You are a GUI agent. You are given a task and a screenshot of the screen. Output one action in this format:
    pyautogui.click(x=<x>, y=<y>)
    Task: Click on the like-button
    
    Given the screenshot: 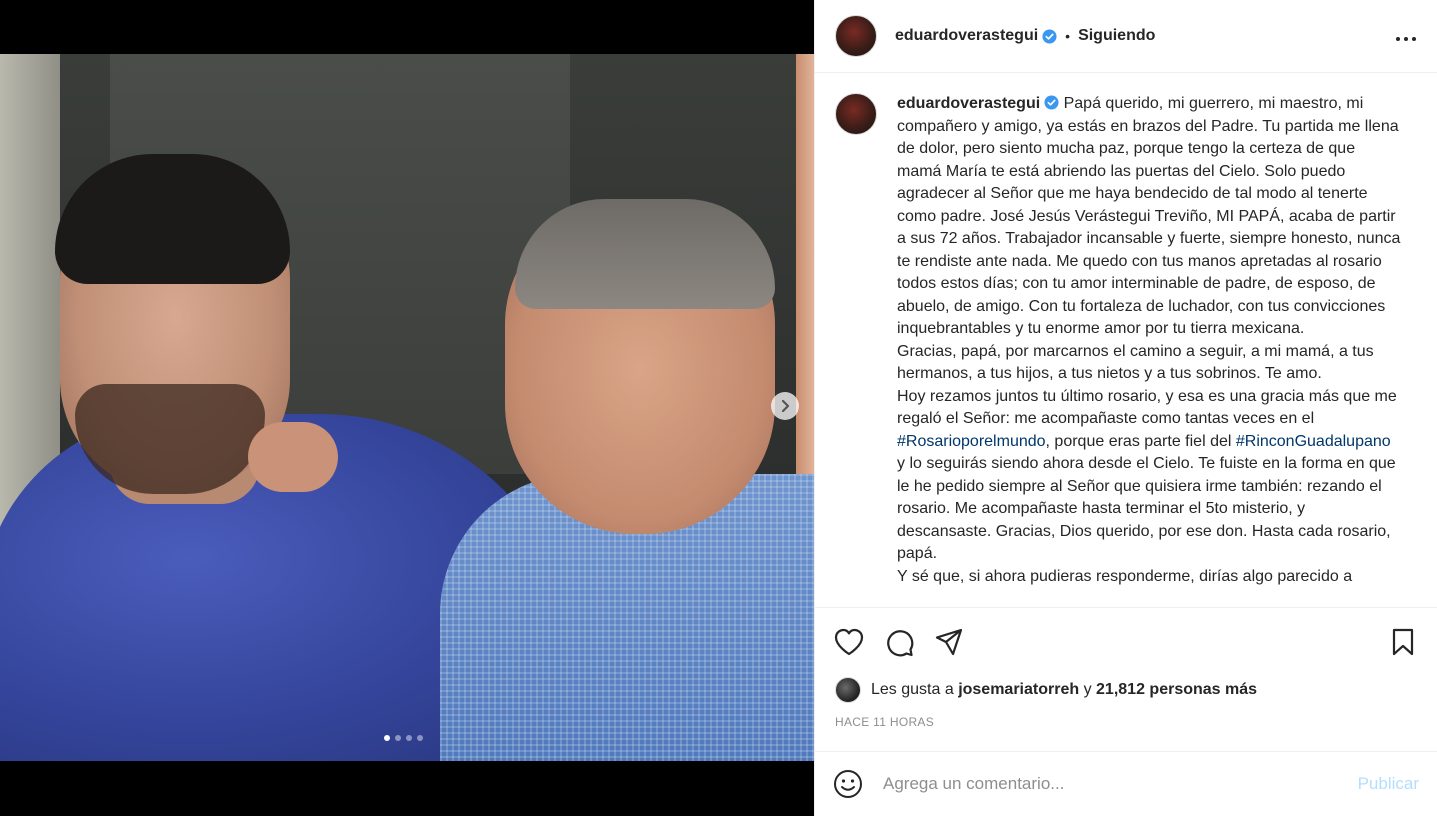 What is the action you would take?
    pyautogui.click(x=849, y=642)
    